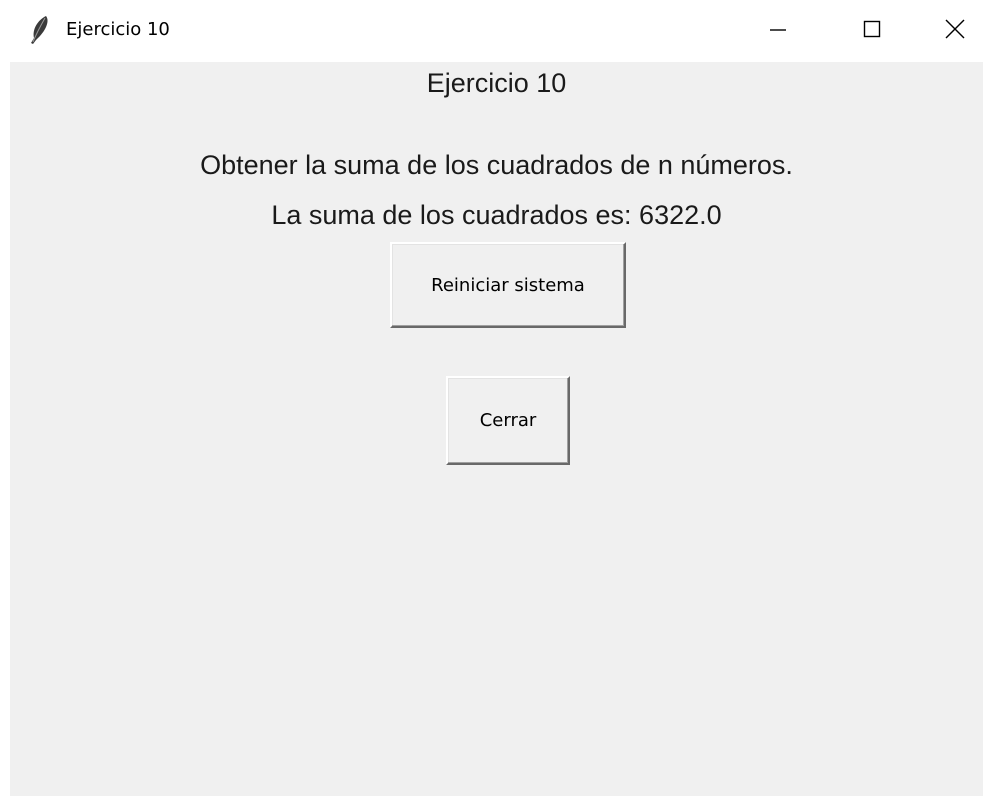  I want to click on maximize-icon, so click(872, 31).